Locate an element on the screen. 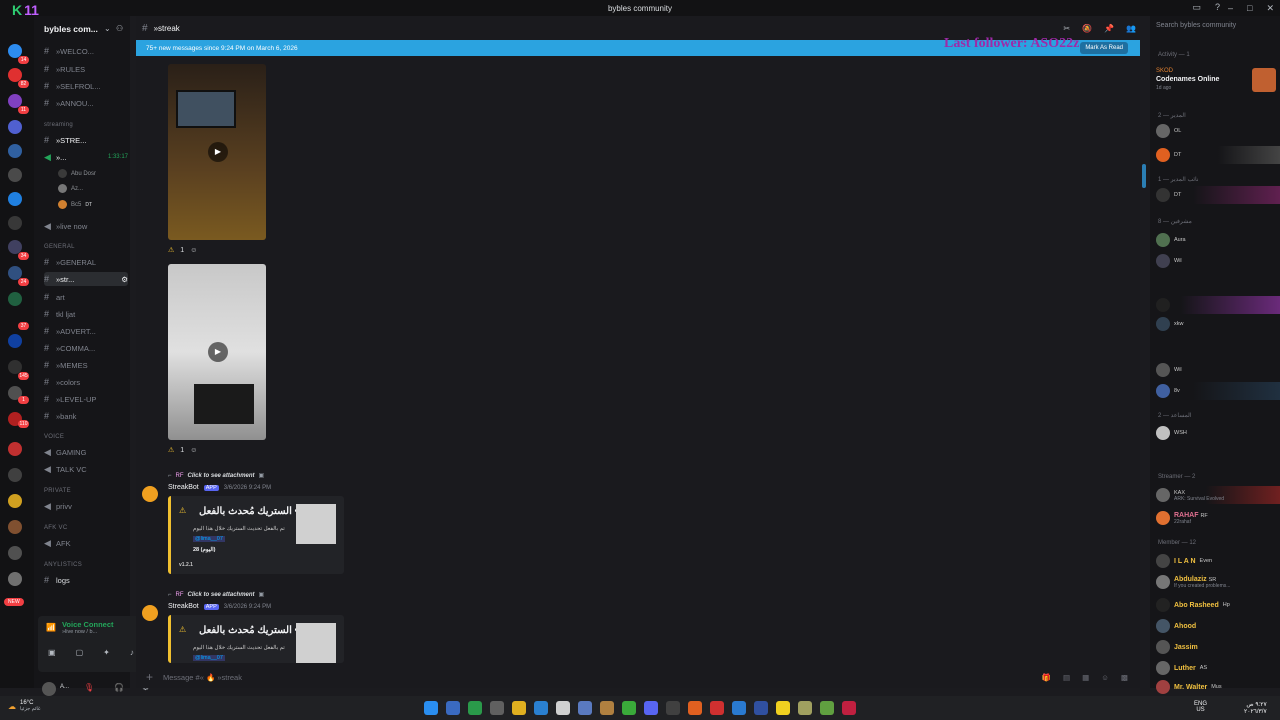  start-icon is located at coordinates (431, 708).